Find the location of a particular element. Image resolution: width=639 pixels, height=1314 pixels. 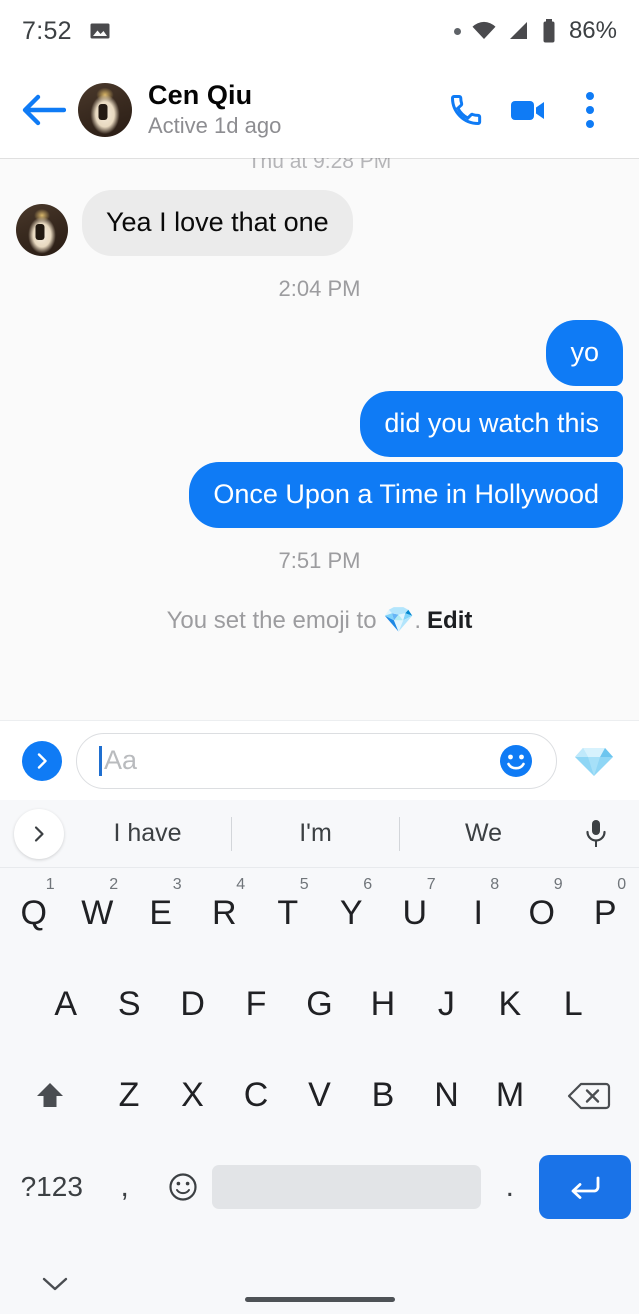

enter-key-surface is located at coordinates (585, 1186).